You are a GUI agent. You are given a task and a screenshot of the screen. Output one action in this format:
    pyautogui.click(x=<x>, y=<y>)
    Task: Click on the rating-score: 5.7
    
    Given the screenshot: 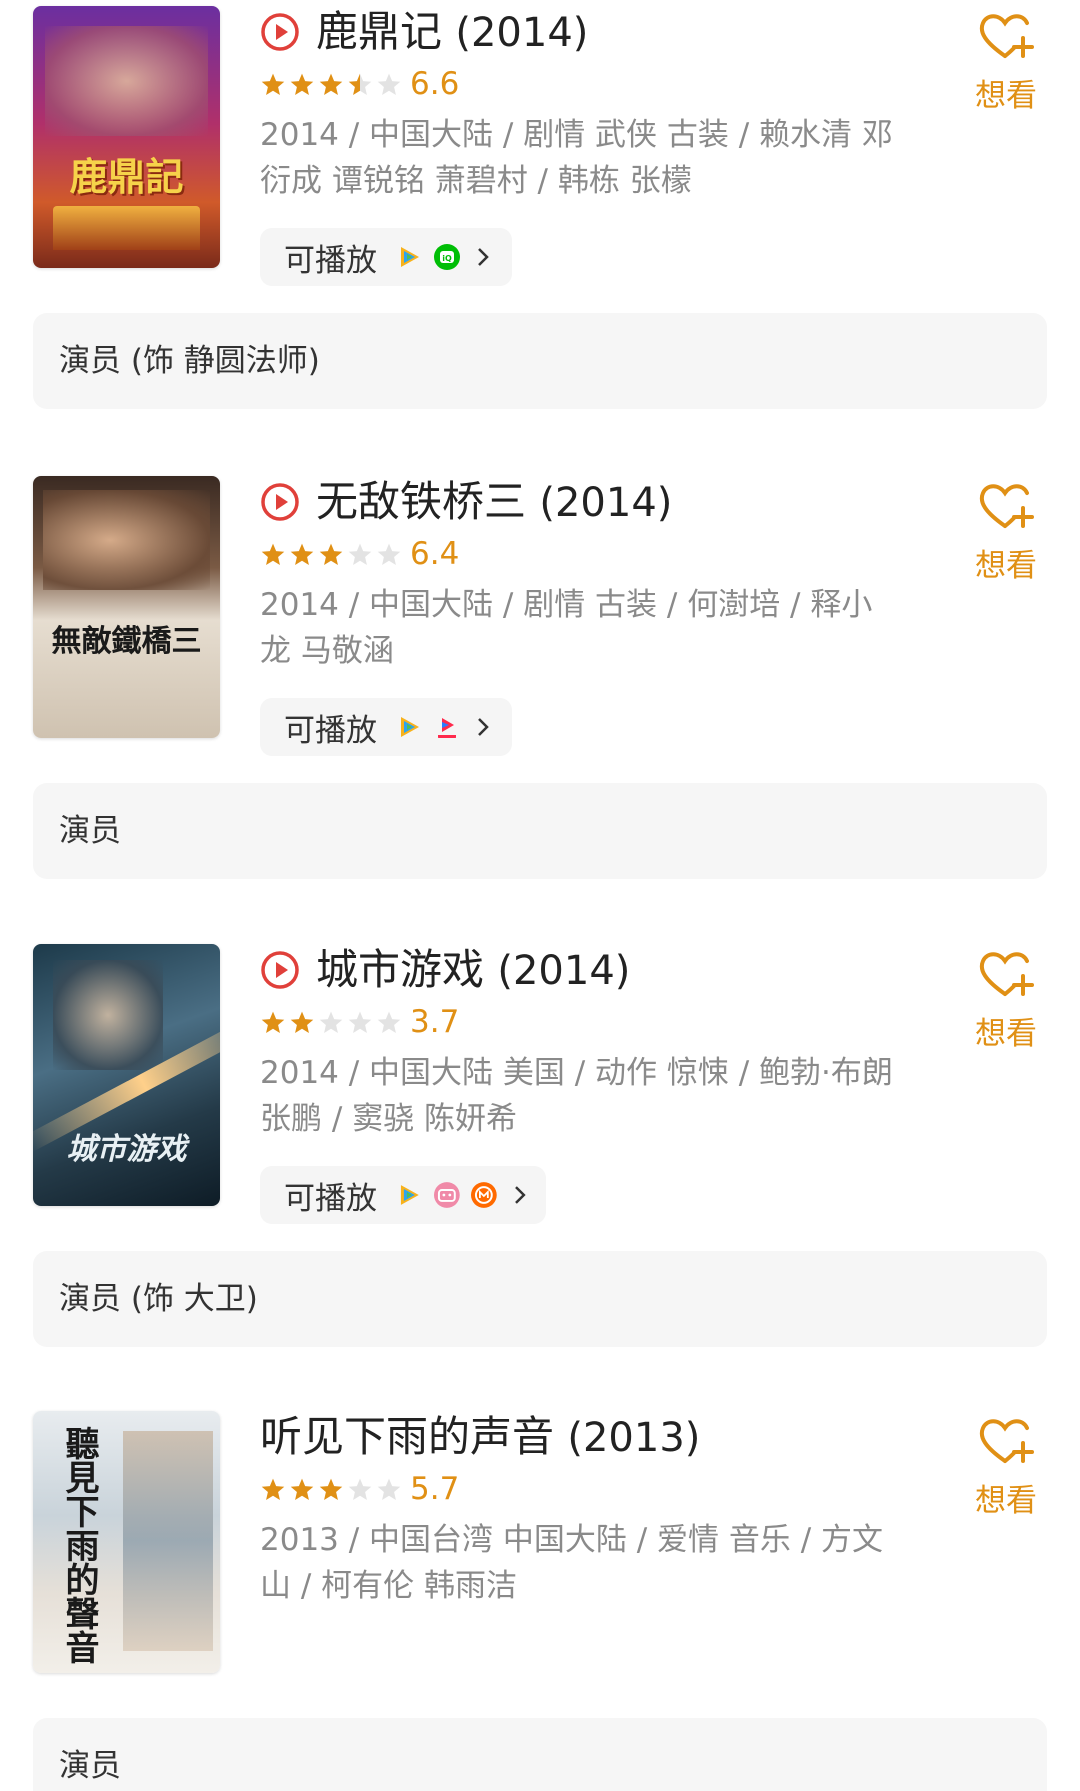 What is the action you would take?
    pyautogui.click(x=435, y=1489)
    